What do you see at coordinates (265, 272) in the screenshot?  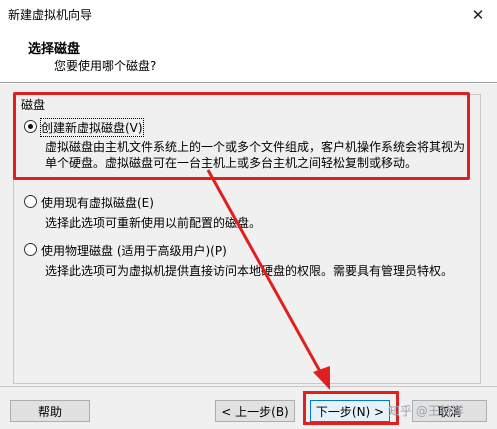 I see `annotation-arrow-line` at bounding box center [265, 272].